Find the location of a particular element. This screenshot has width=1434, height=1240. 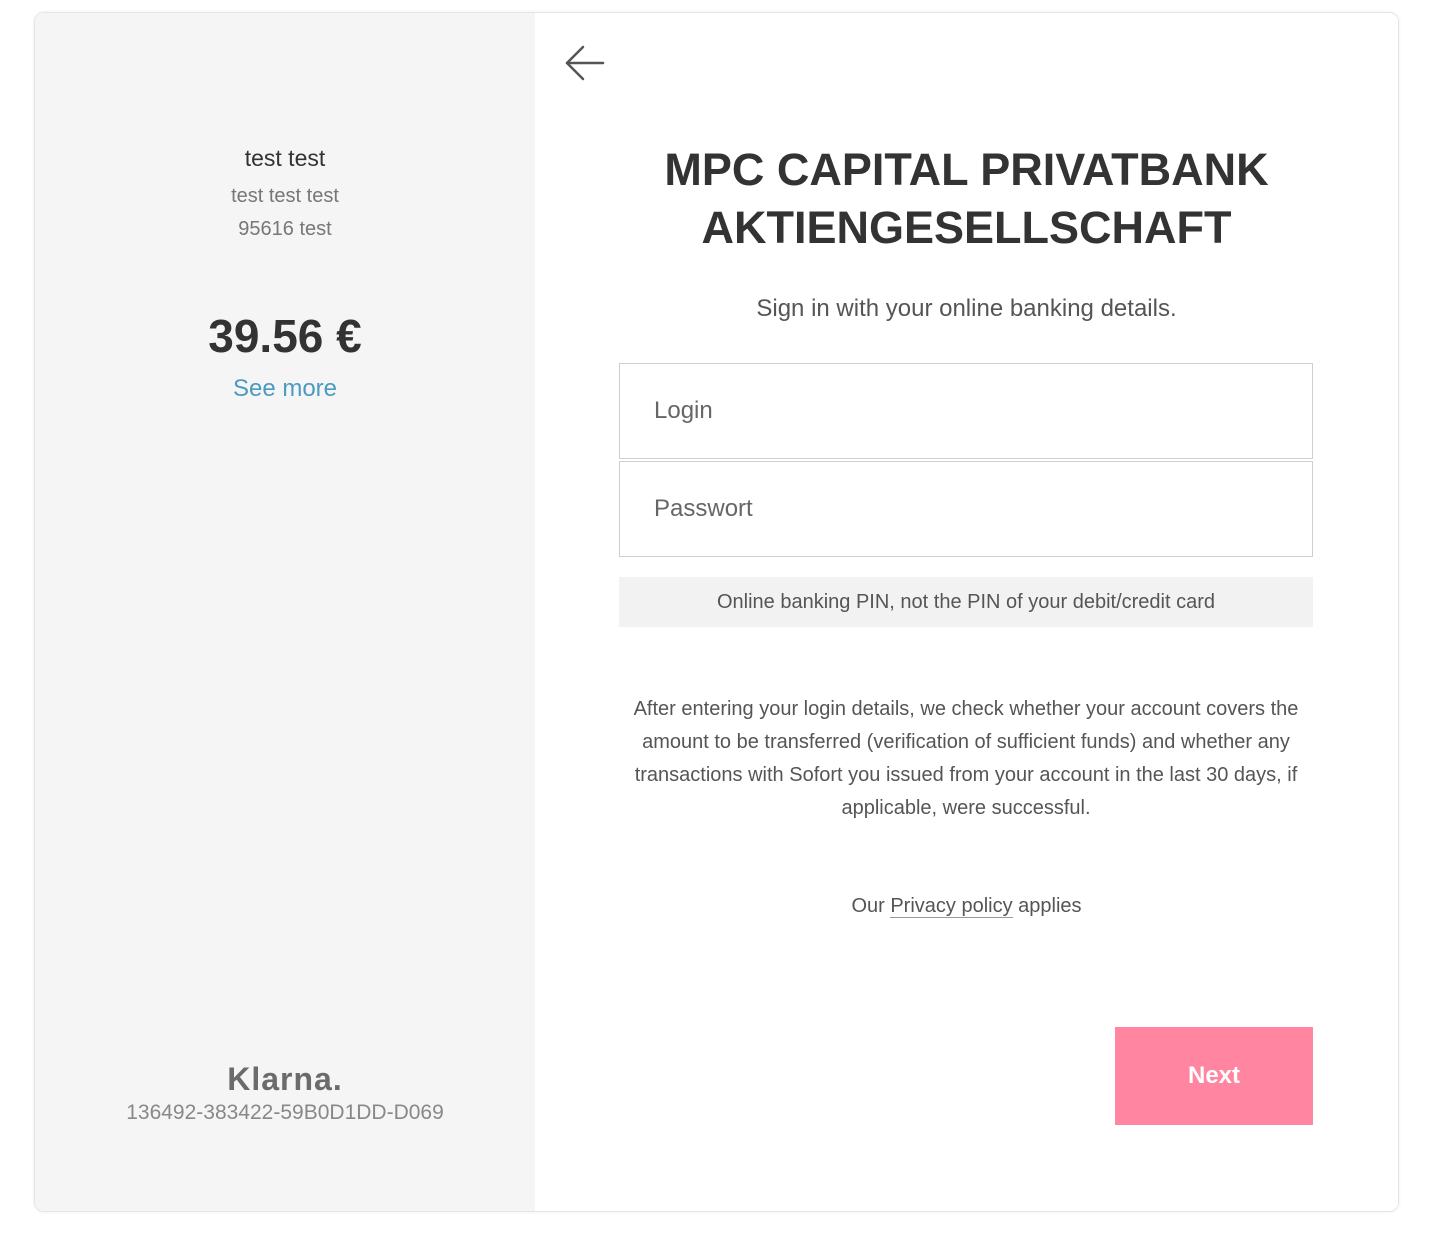

payment-amount: 39.56 € is located at coordinates (285, 336).